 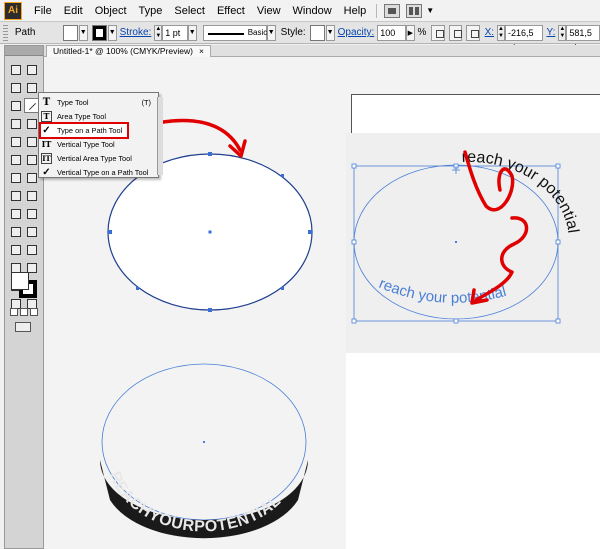 I want to click on fill-swatch, so click(x=70, y=32).